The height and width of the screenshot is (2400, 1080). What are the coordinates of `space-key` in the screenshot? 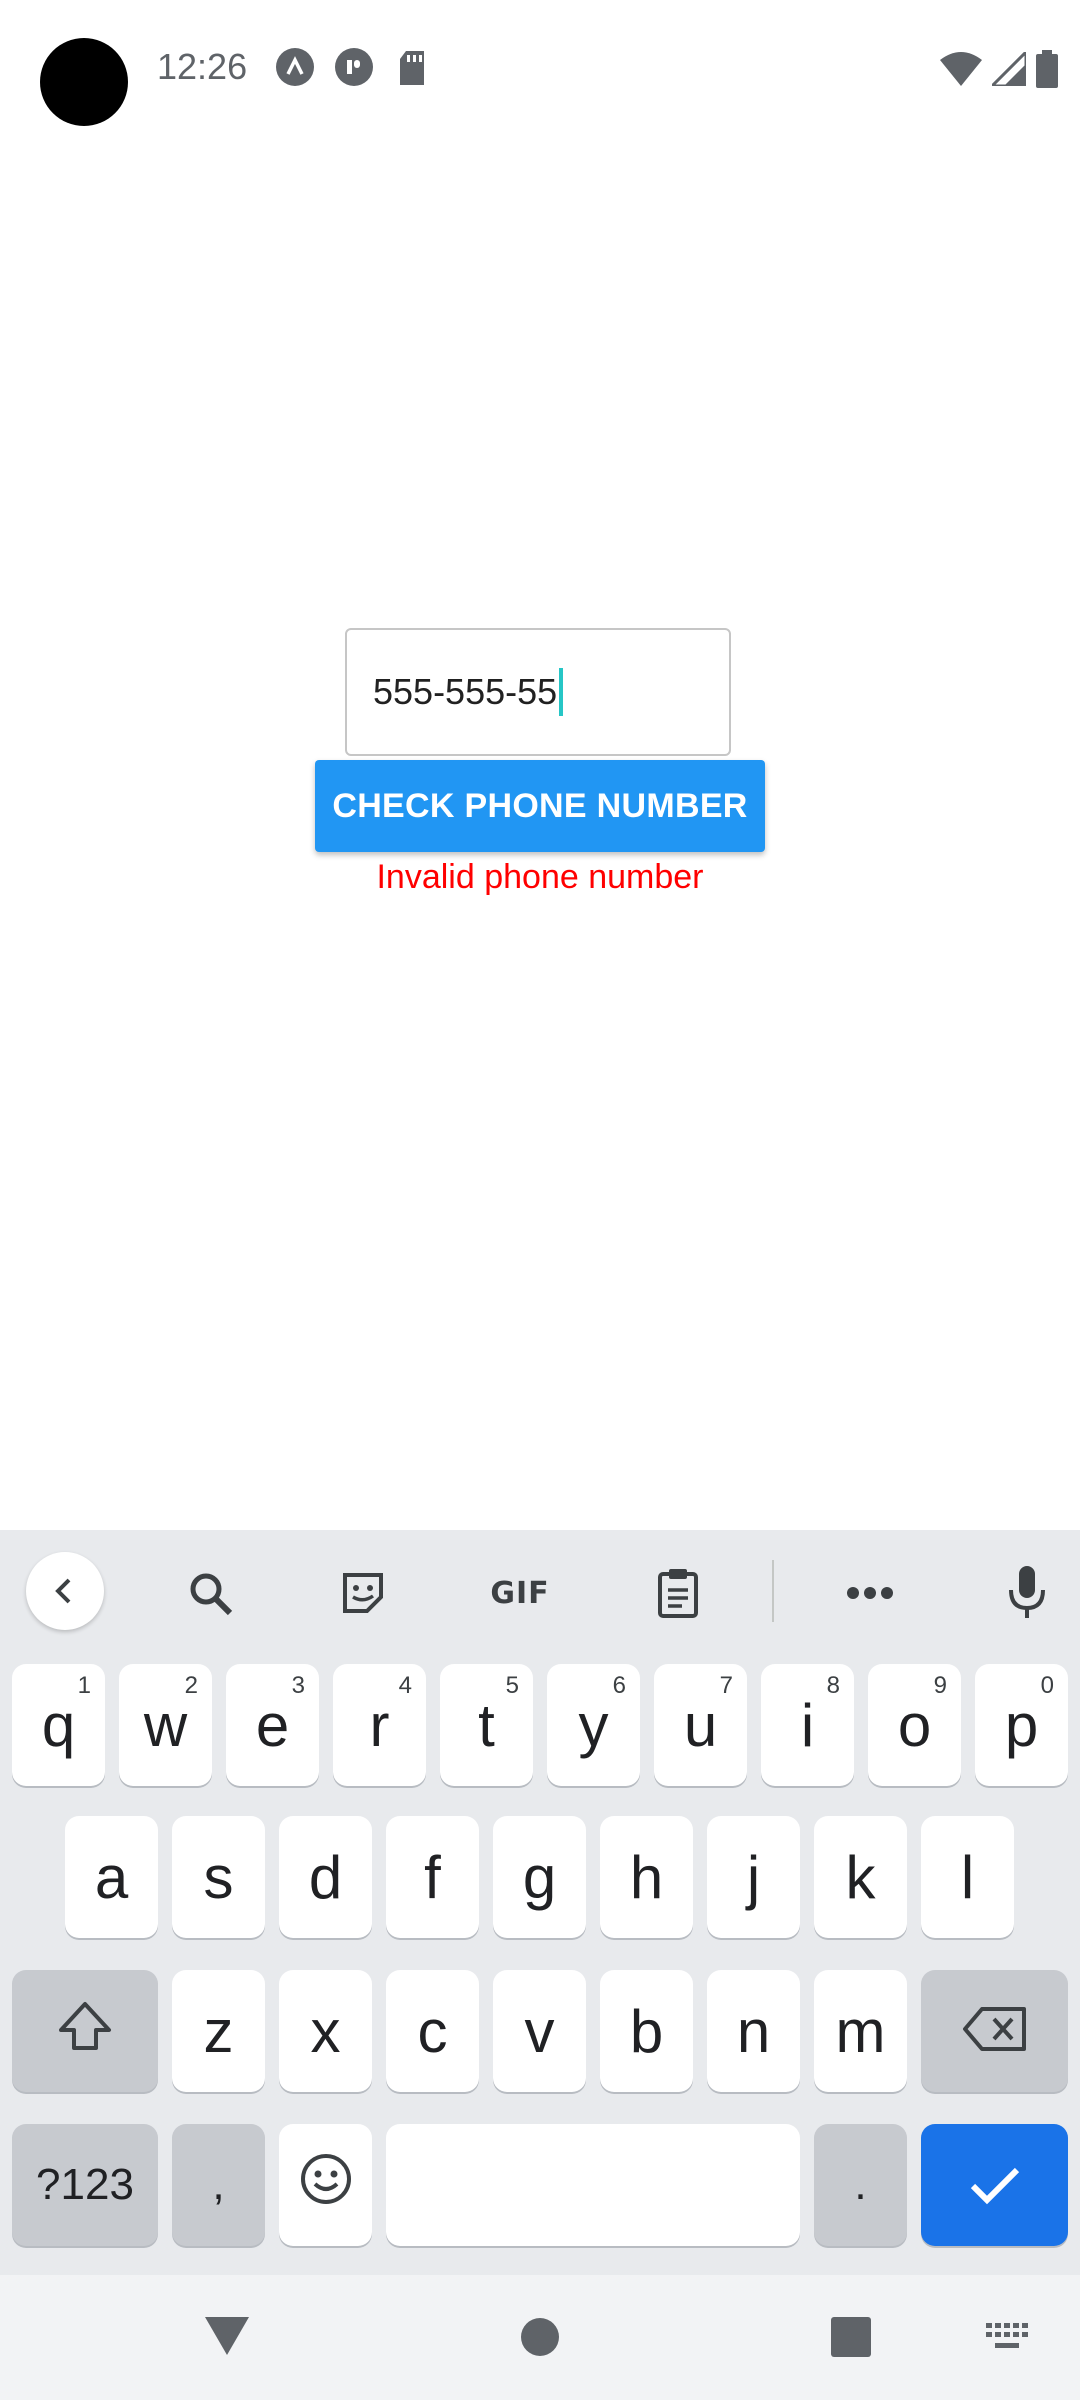 It's located at (593, 2185).